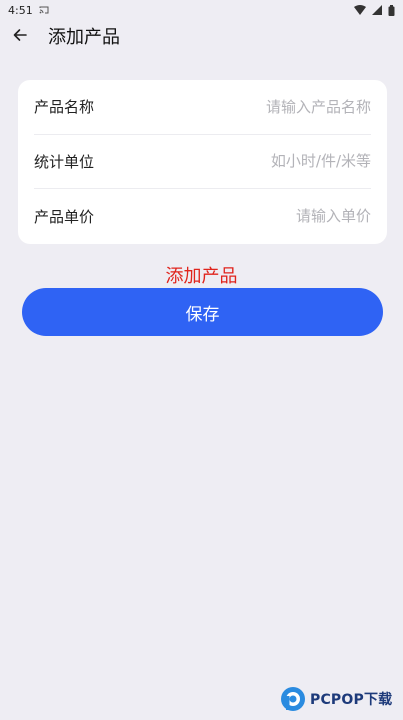 Image resolution: width=403 pixels, height=720 pixels. What do you see at coordinates (271, 216) in the screenshot?
I see `unit-price-input` at bounding box center [271, 216].